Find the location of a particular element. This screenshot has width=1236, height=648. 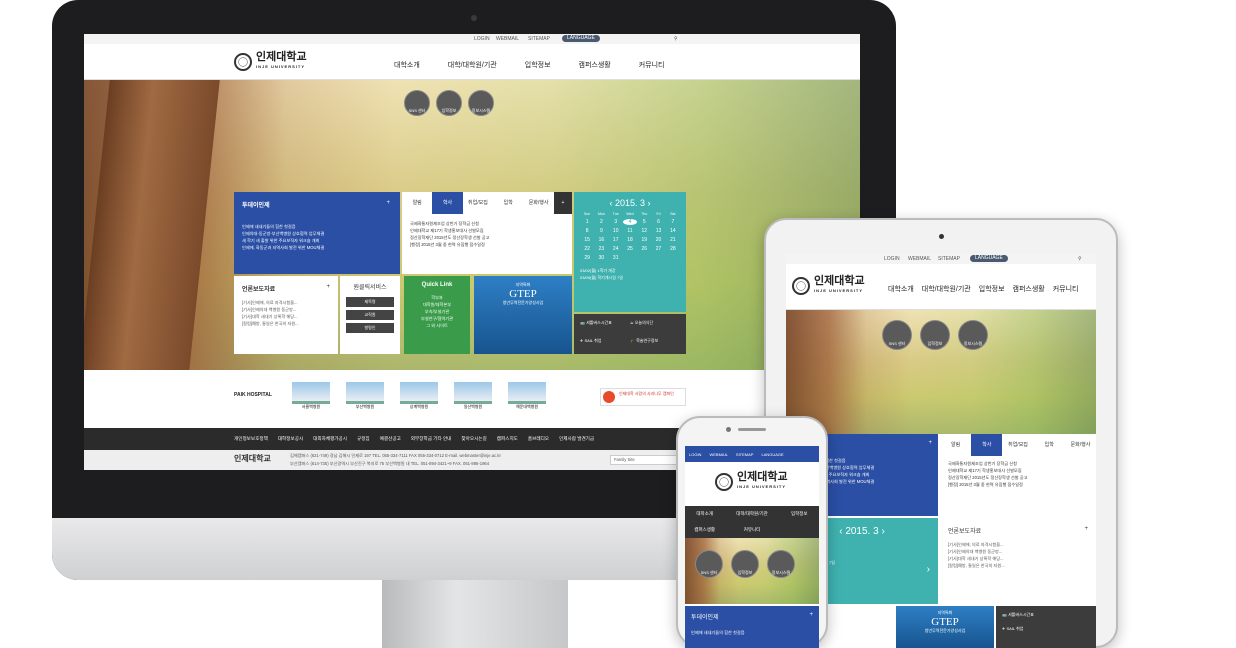

footer-link: 외부장학금 기타 안내 is located at coordinates (431, 439).